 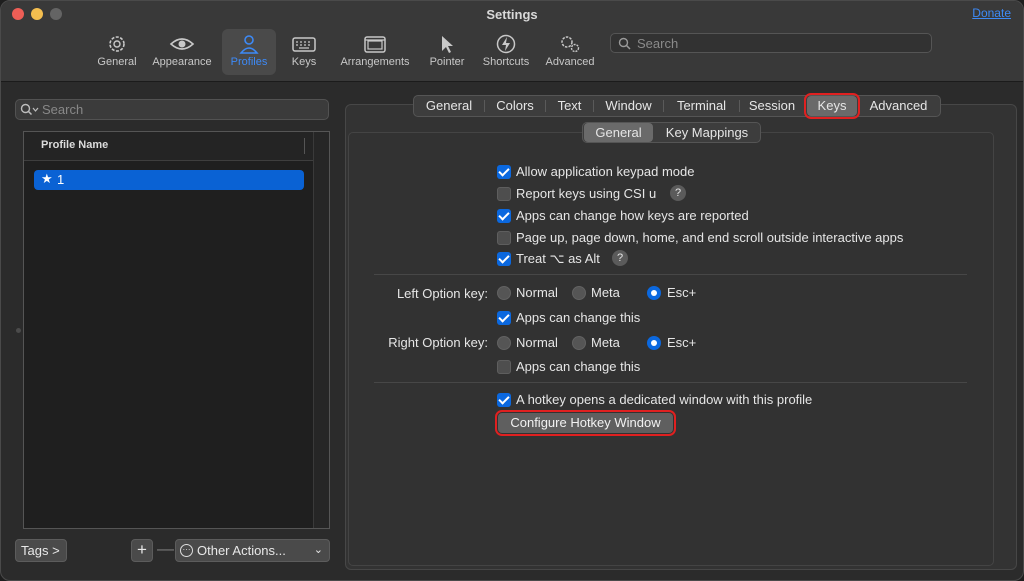 I want to click on left-option-normal-radio, so click(x=504, y=293).